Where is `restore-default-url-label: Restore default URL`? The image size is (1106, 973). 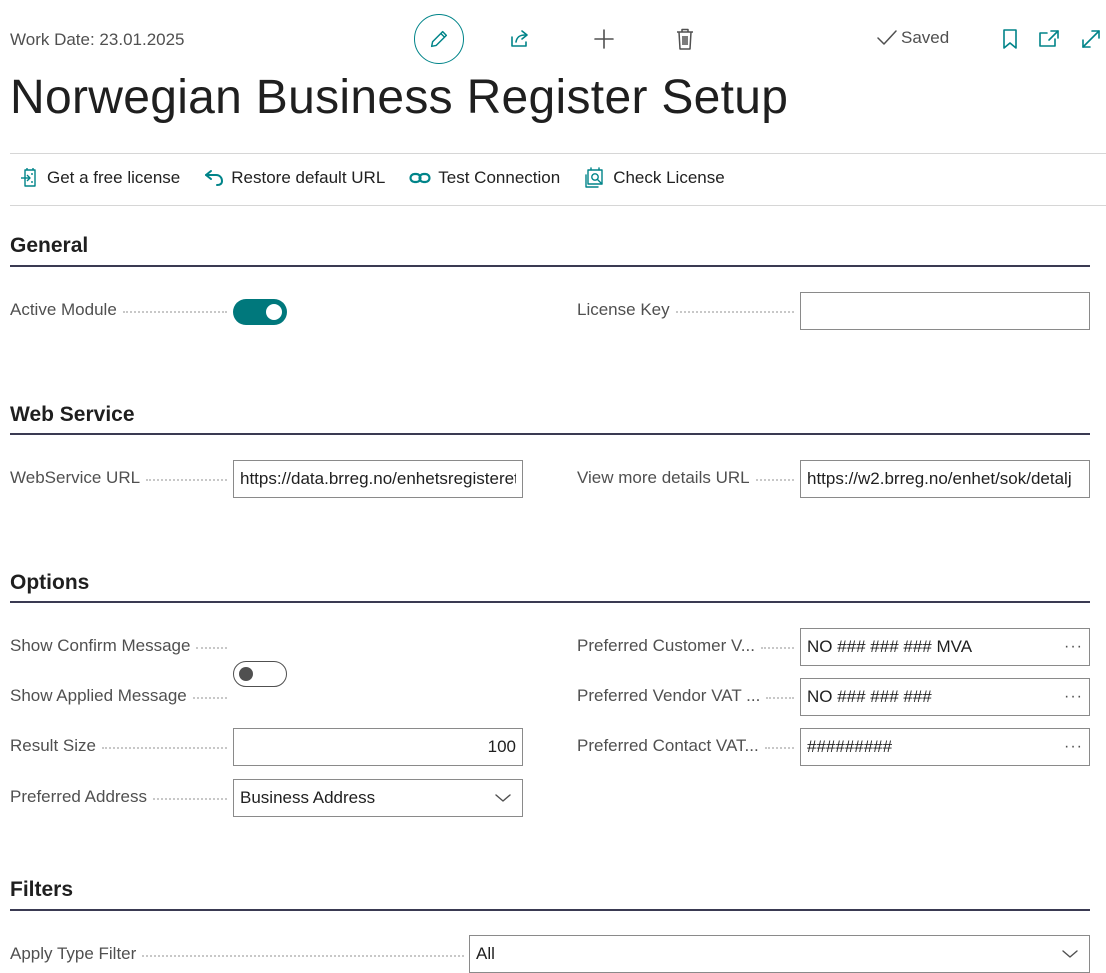
restore-default-url-label: Restore default URL is located at coordinates (308, 177).